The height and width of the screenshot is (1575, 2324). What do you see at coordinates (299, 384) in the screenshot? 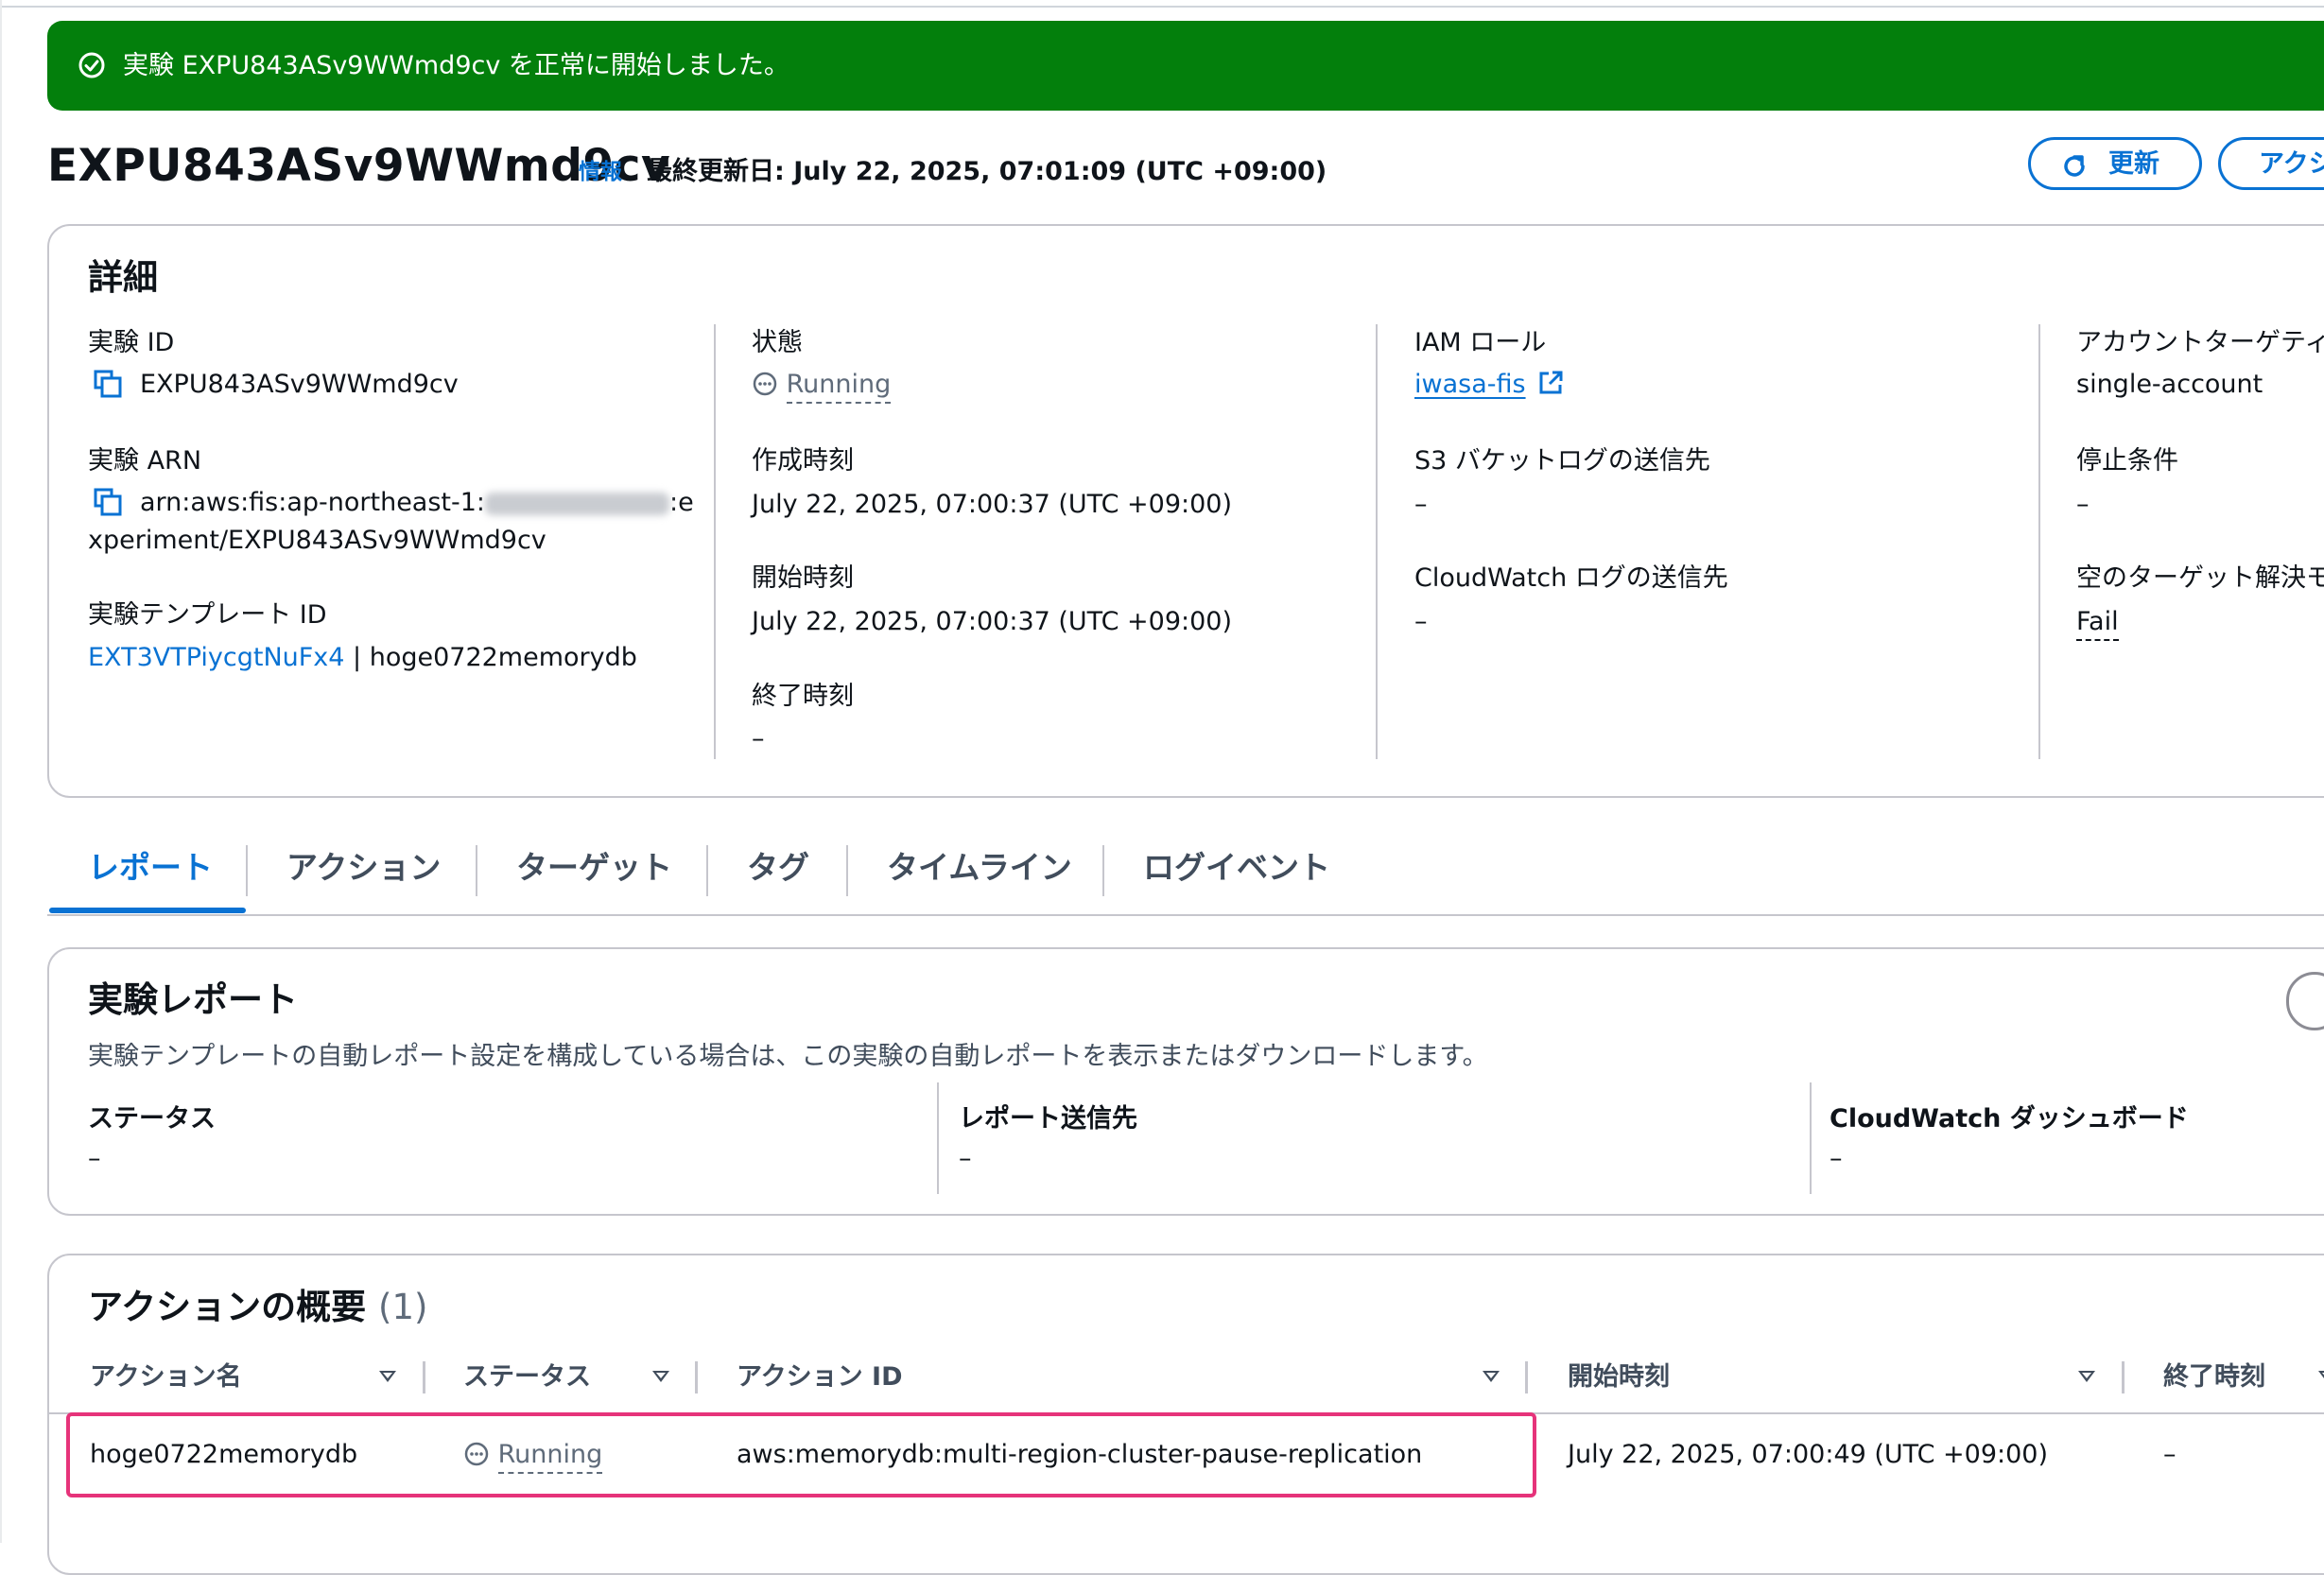
I see `experiment-id-value: EXPU843ASv9WWmd9cv` at bounding box center [299, 384].